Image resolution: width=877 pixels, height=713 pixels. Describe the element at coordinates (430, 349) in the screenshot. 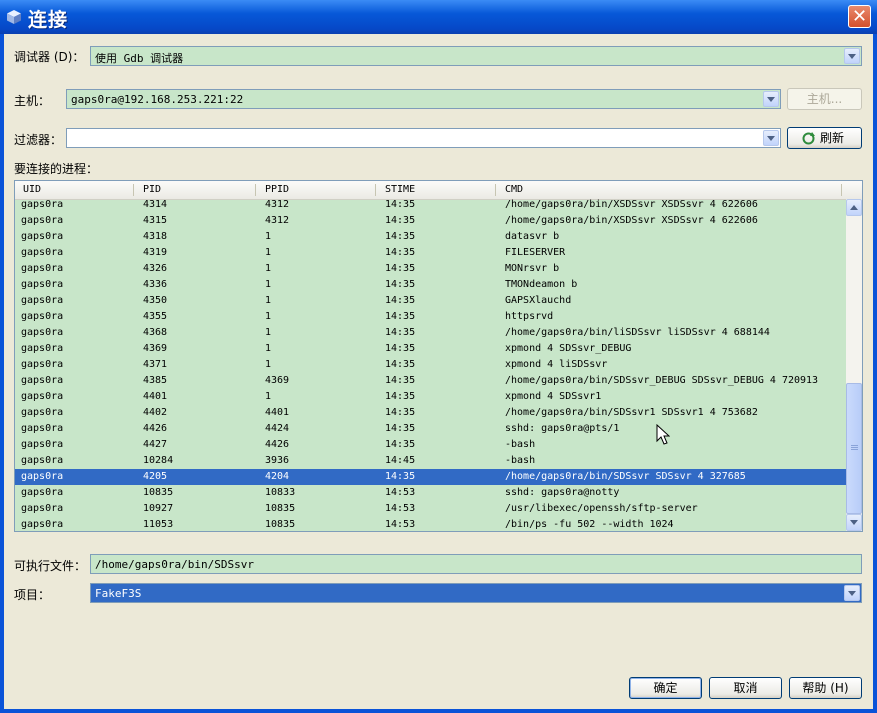

I see `table-row: gaps0ra 4369 1 14:35 xpmond 4 SDSsvr_DEBUG` at that location.